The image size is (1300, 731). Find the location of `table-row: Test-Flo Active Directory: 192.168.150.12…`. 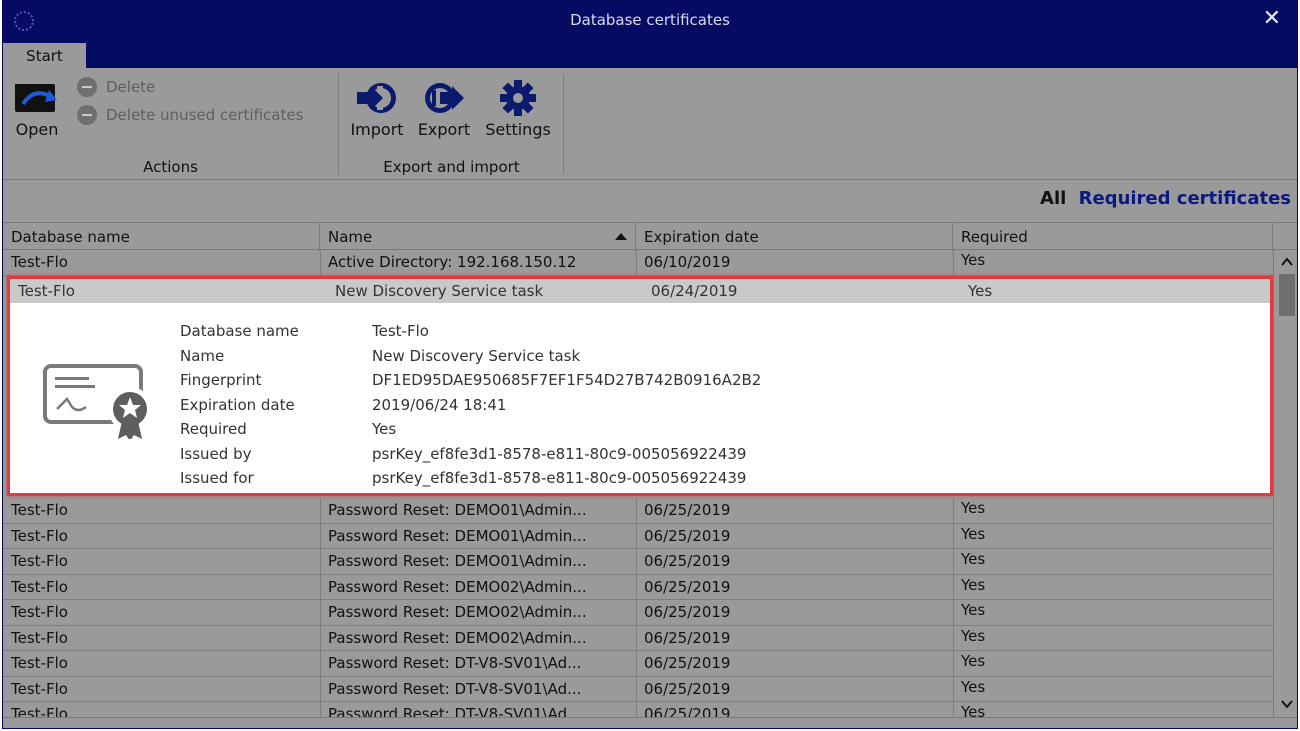

table-row: Test-Flo Active Directory: 192.168.150.12… is located at coordinates (638, 263).